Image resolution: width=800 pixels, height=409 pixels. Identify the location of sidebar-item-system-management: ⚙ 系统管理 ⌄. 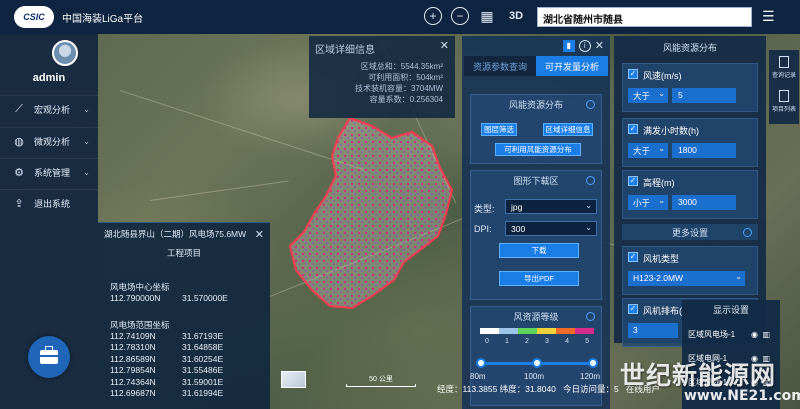
(49, 172).